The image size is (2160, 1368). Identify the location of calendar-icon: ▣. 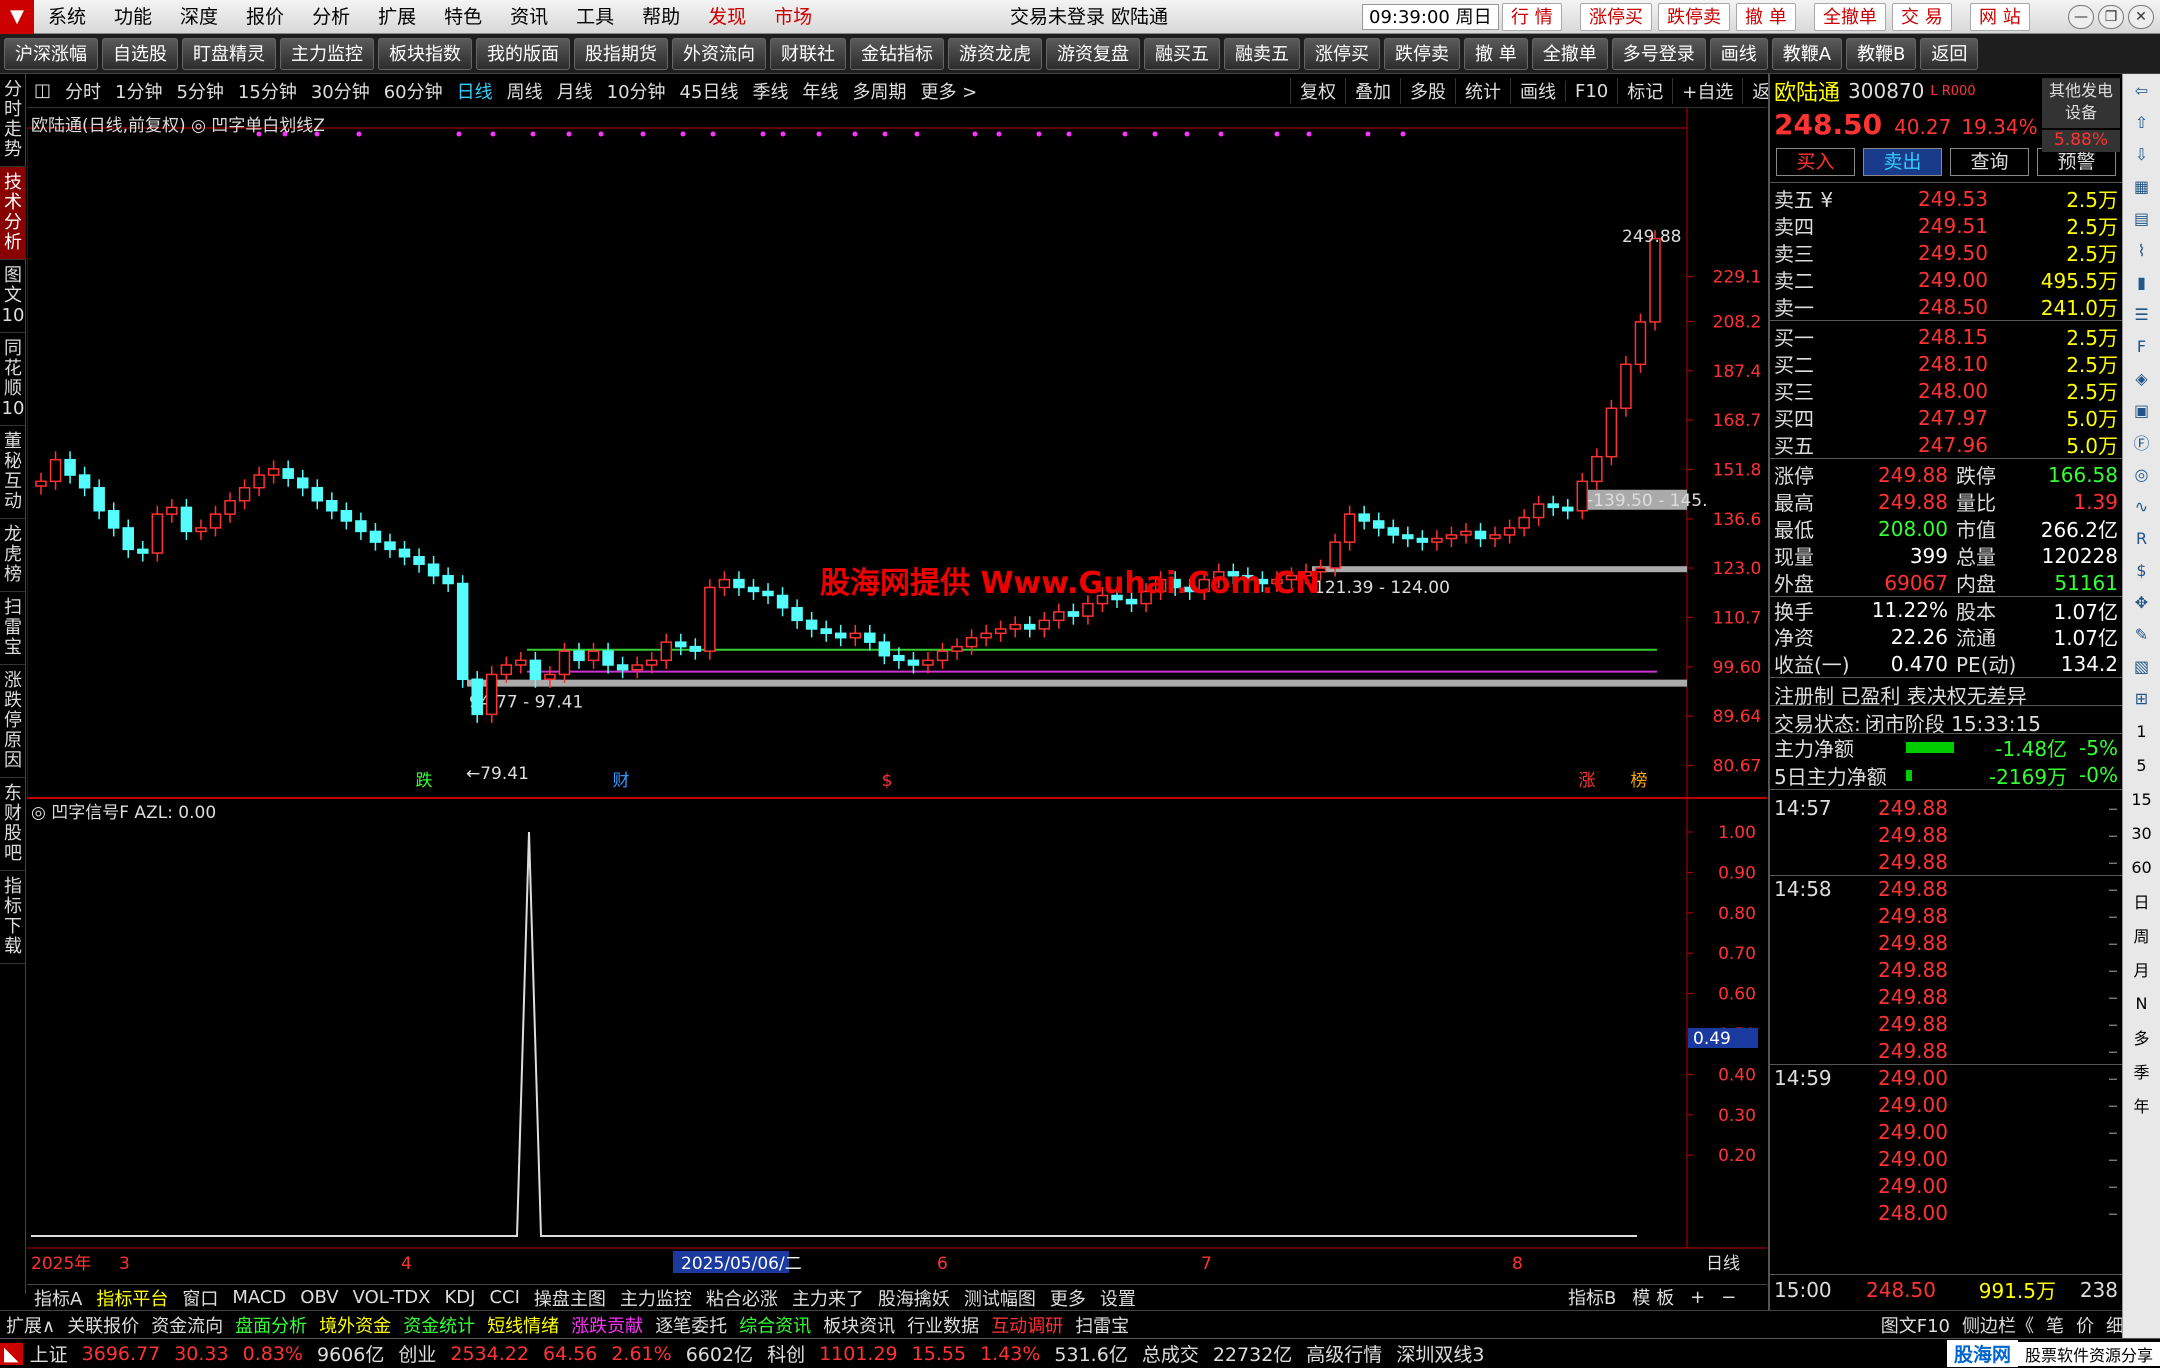
(2141, 410).